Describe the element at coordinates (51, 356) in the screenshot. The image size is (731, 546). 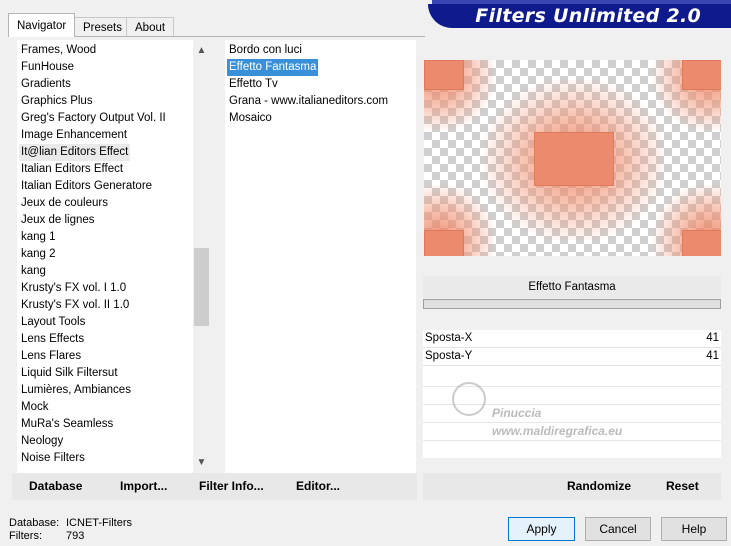
I see `category-item: Lens Flares` at that location.